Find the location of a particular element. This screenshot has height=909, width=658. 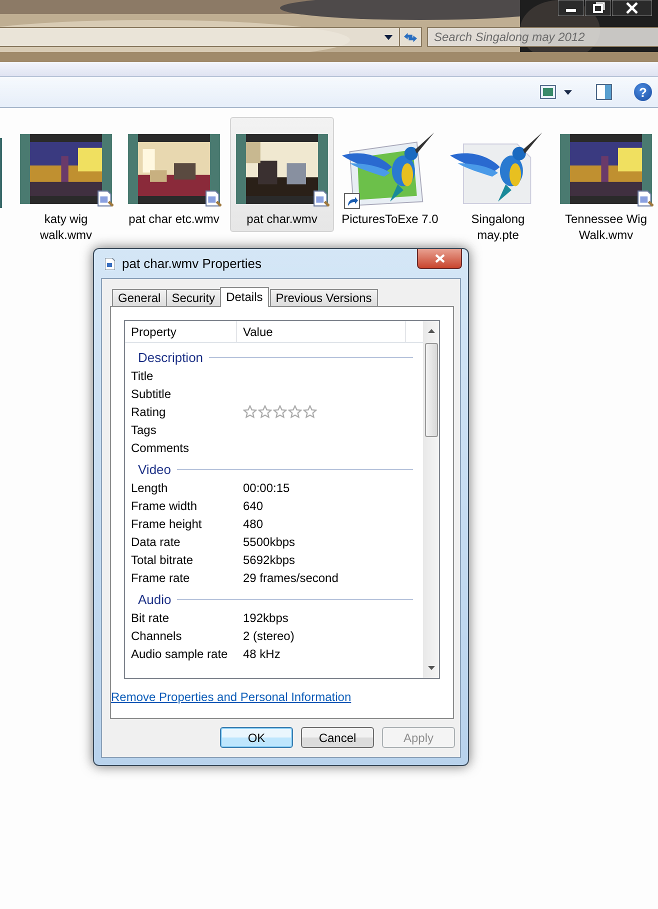

tab: Details is located at coordinates (244, 297).